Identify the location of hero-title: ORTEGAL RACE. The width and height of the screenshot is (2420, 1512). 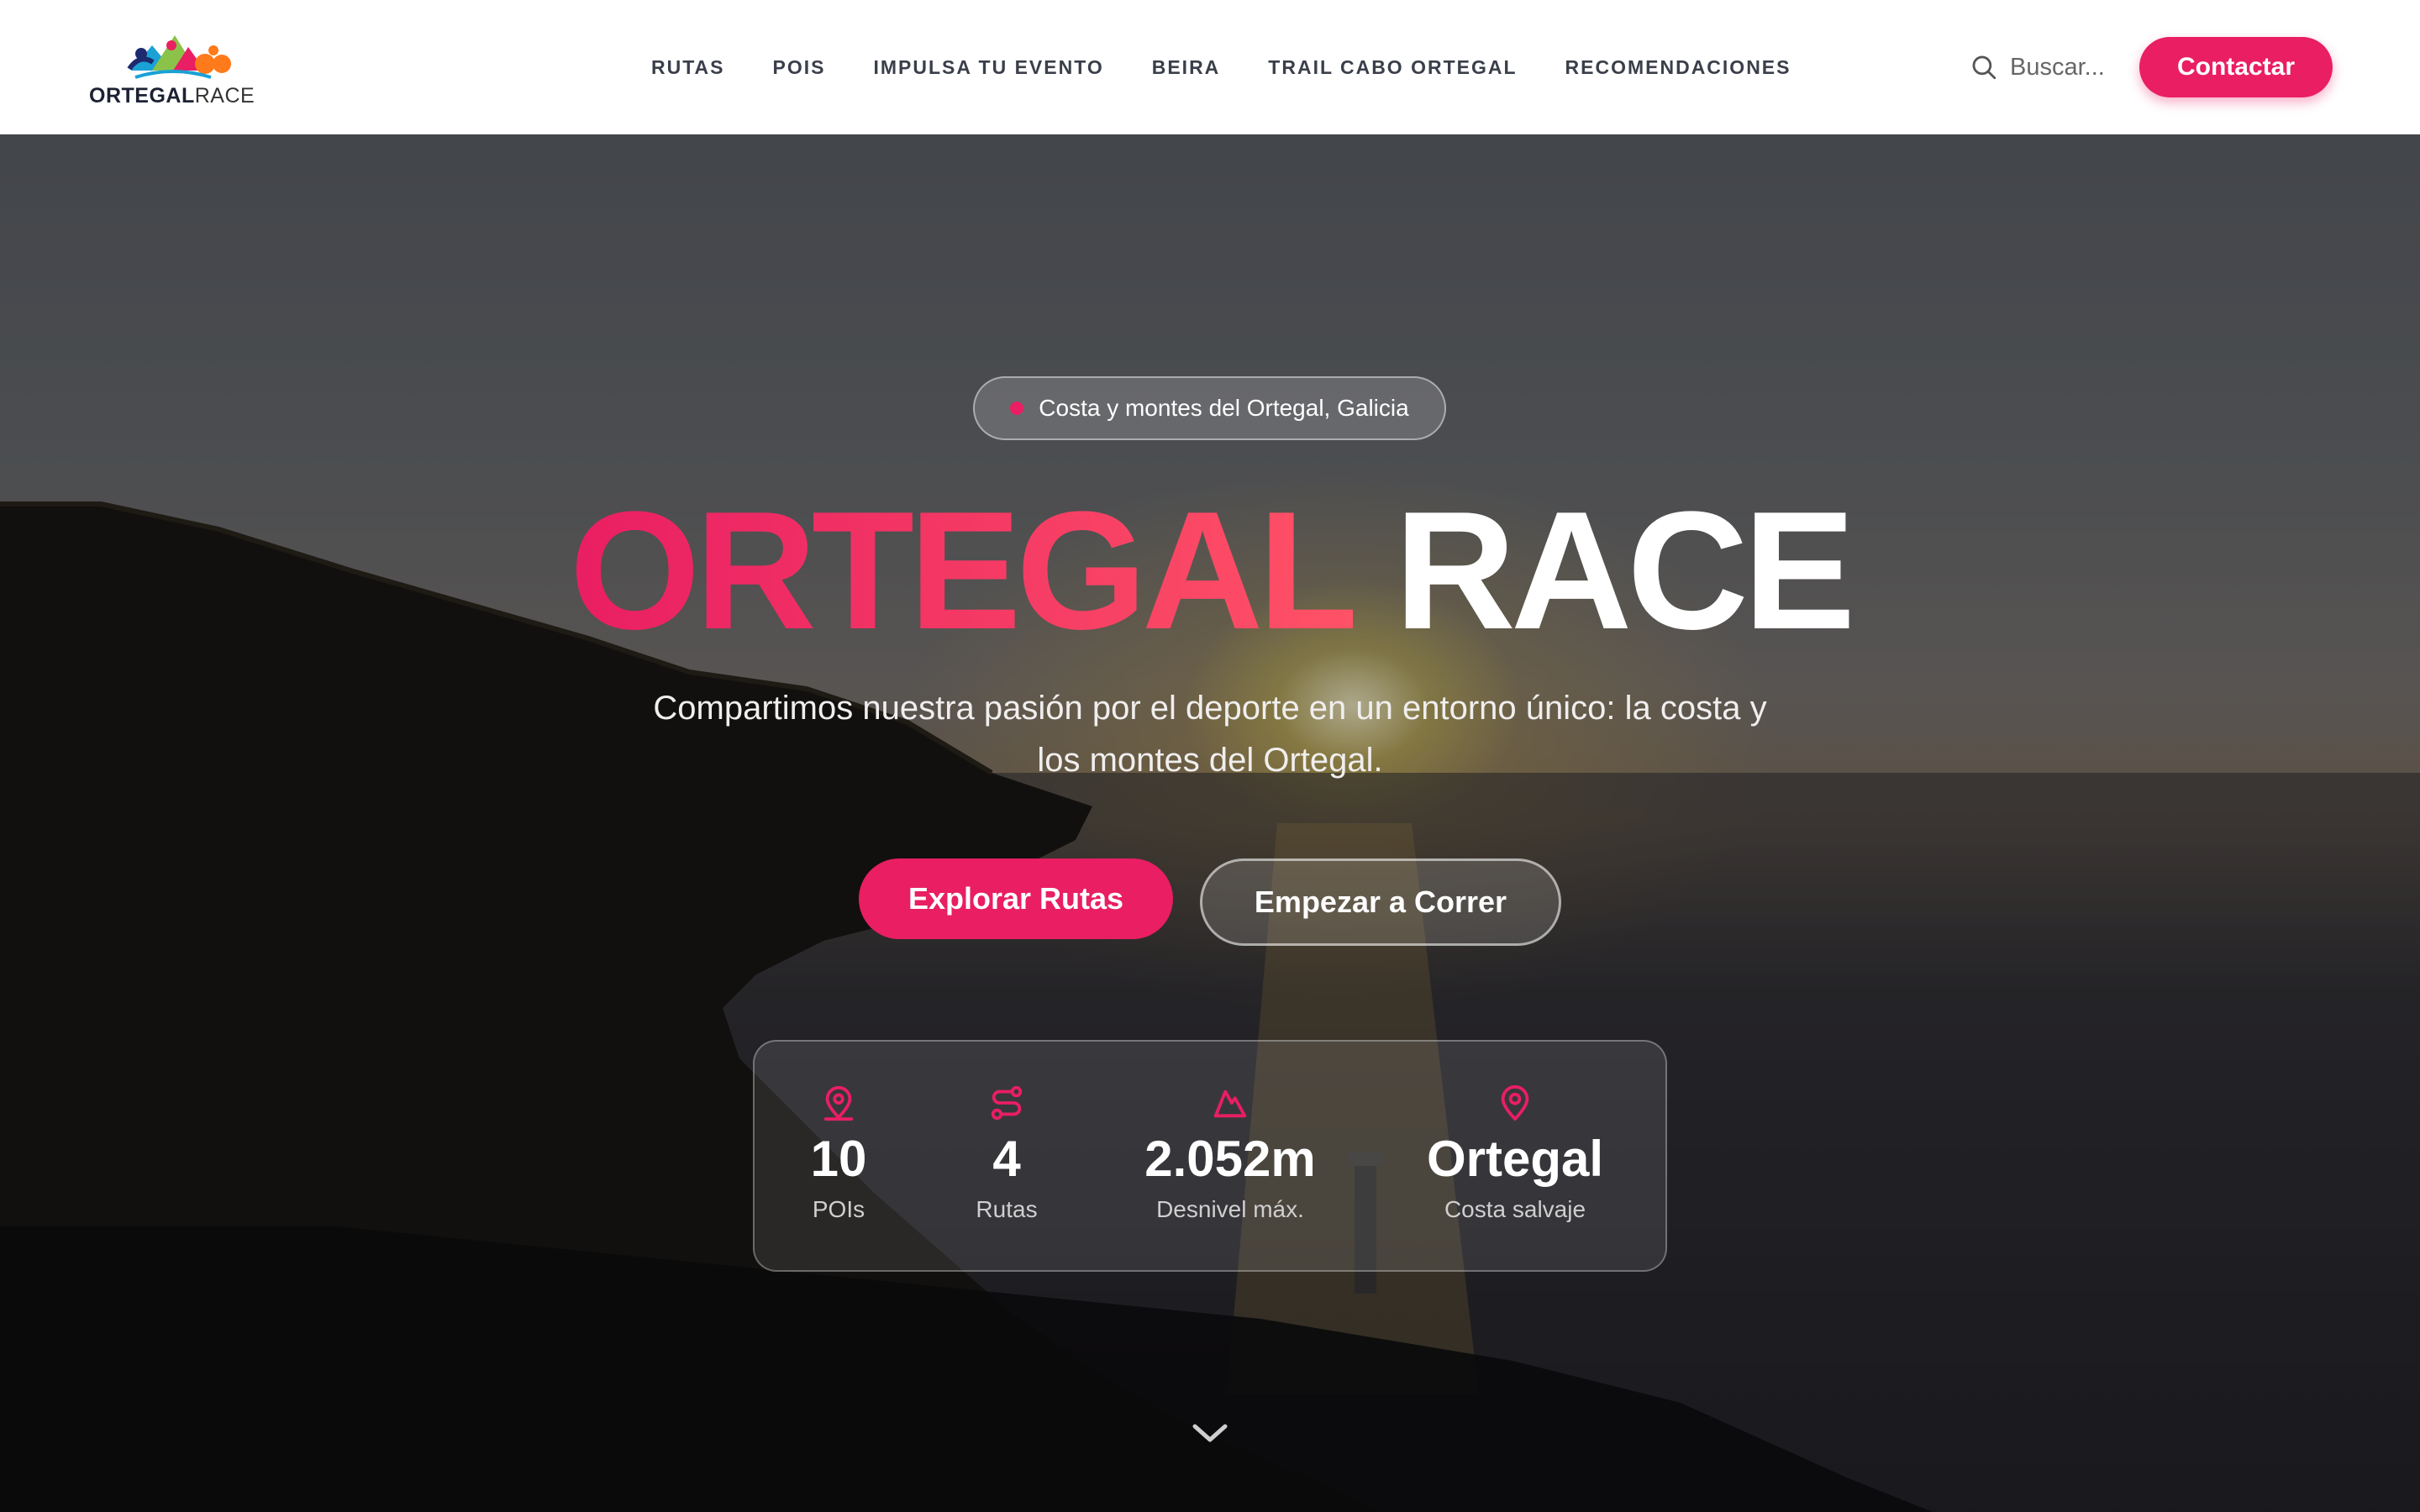
(1210, 571).